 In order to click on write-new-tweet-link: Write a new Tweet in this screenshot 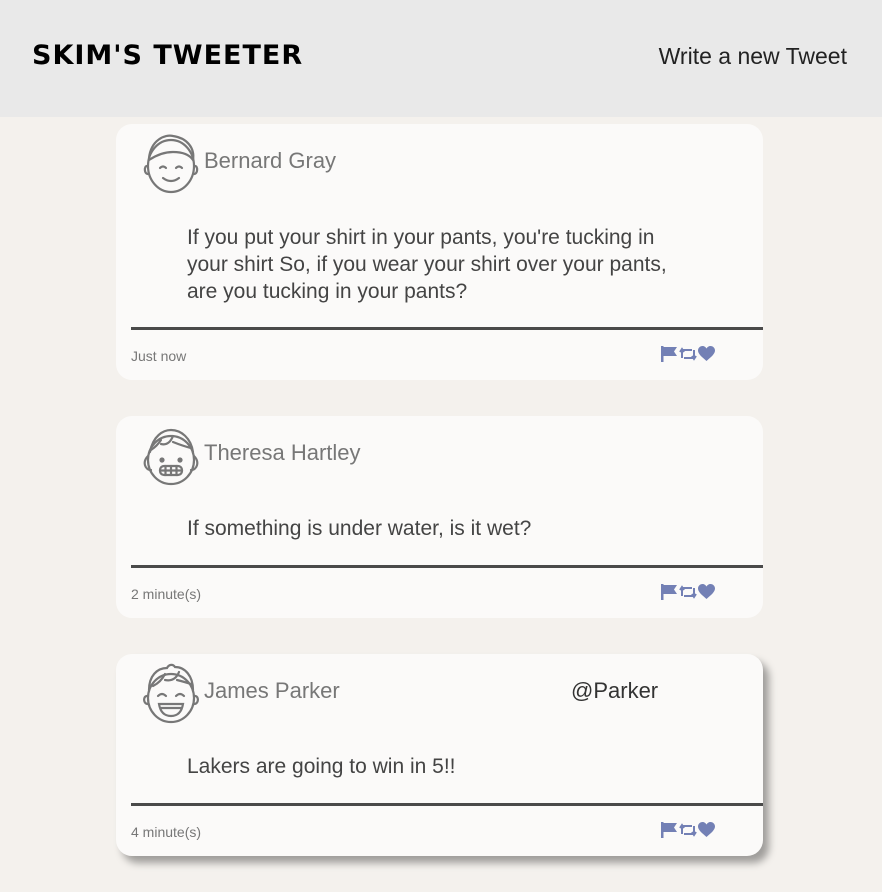, I will do `click(753, 56)`.